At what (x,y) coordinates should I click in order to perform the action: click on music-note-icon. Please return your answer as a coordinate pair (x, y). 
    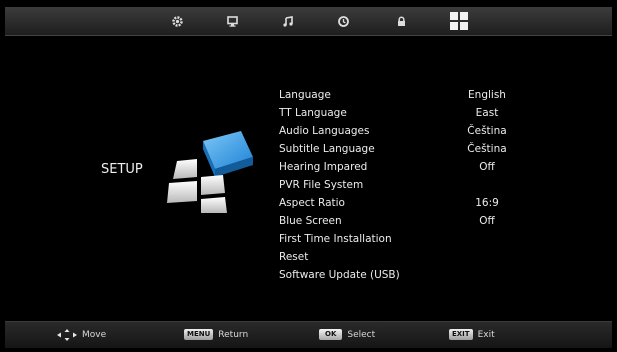
    Looking at the image, I should click on (287, 21).